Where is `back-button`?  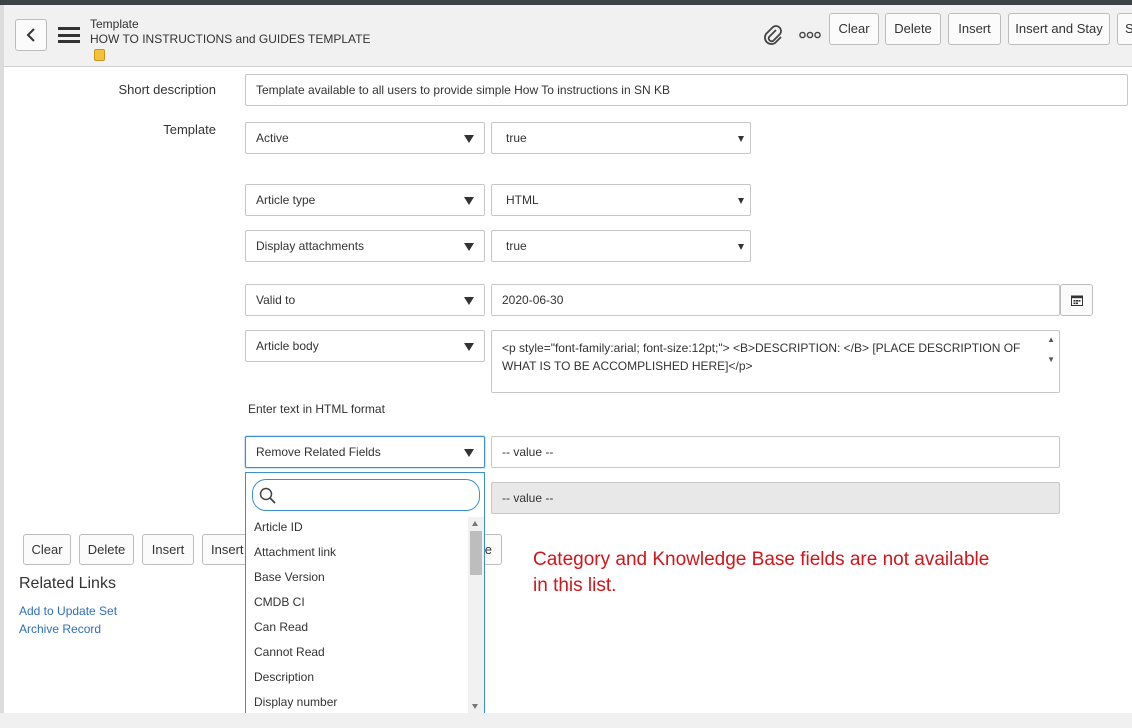 back-button is located at coordinates (31, 35).